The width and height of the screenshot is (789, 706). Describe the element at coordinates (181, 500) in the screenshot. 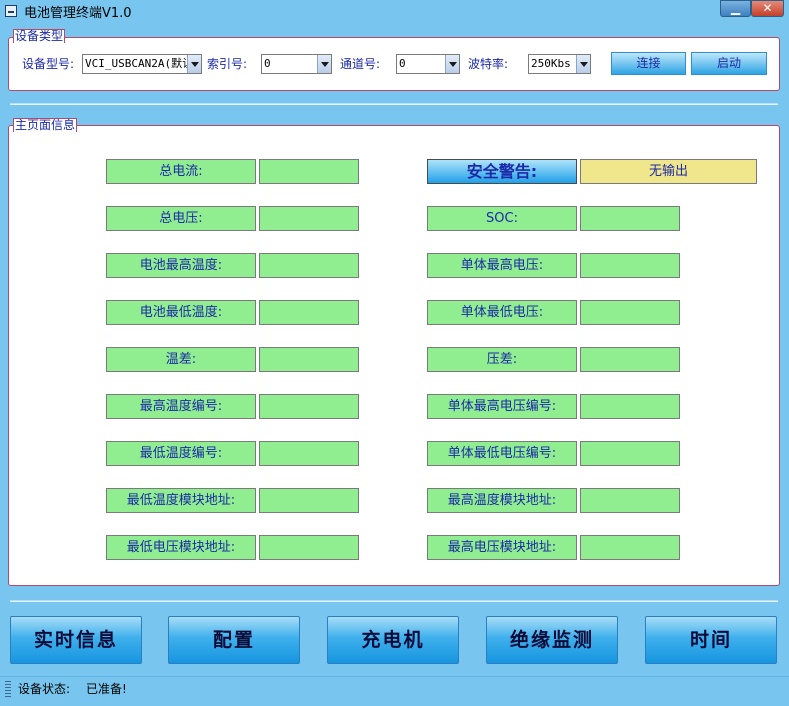

I see `info-label-left: 最低温度模块地址:` at that location.